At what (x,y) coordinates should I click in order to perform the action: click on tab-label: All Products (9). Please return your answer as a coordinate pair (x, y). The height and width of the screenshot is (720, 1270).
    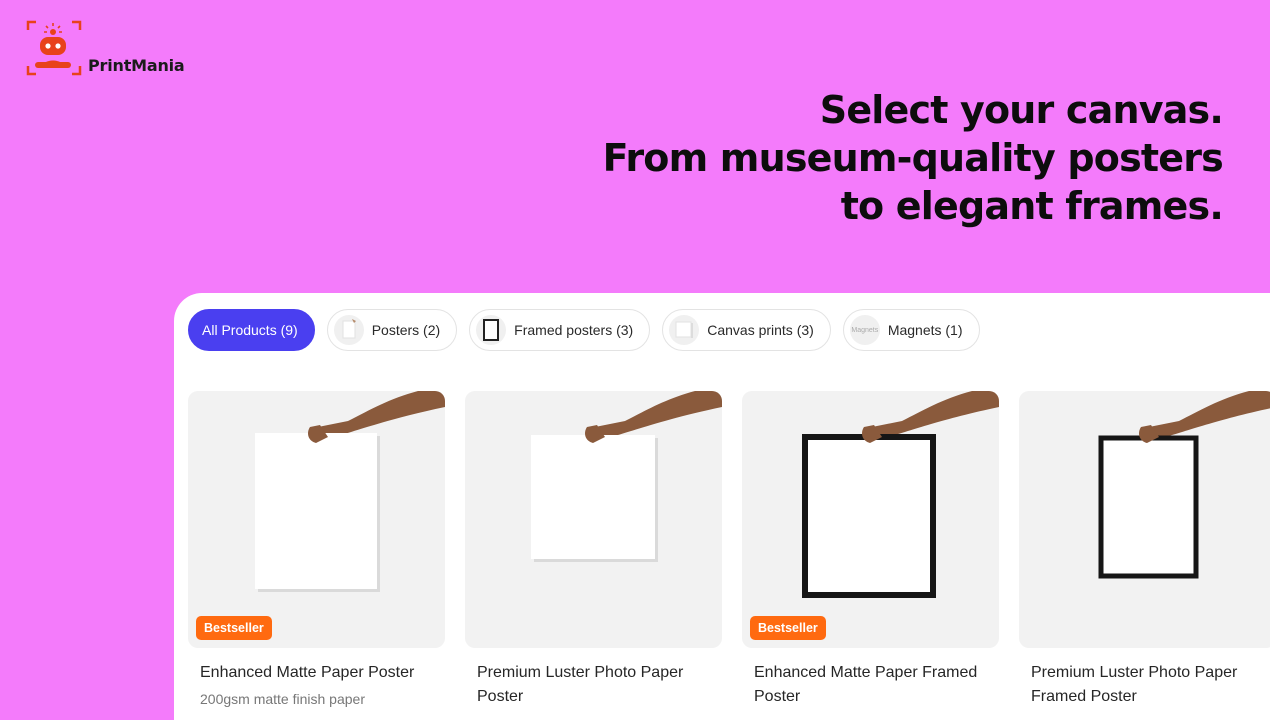
    Looking at the image, I should click on (250, 330).